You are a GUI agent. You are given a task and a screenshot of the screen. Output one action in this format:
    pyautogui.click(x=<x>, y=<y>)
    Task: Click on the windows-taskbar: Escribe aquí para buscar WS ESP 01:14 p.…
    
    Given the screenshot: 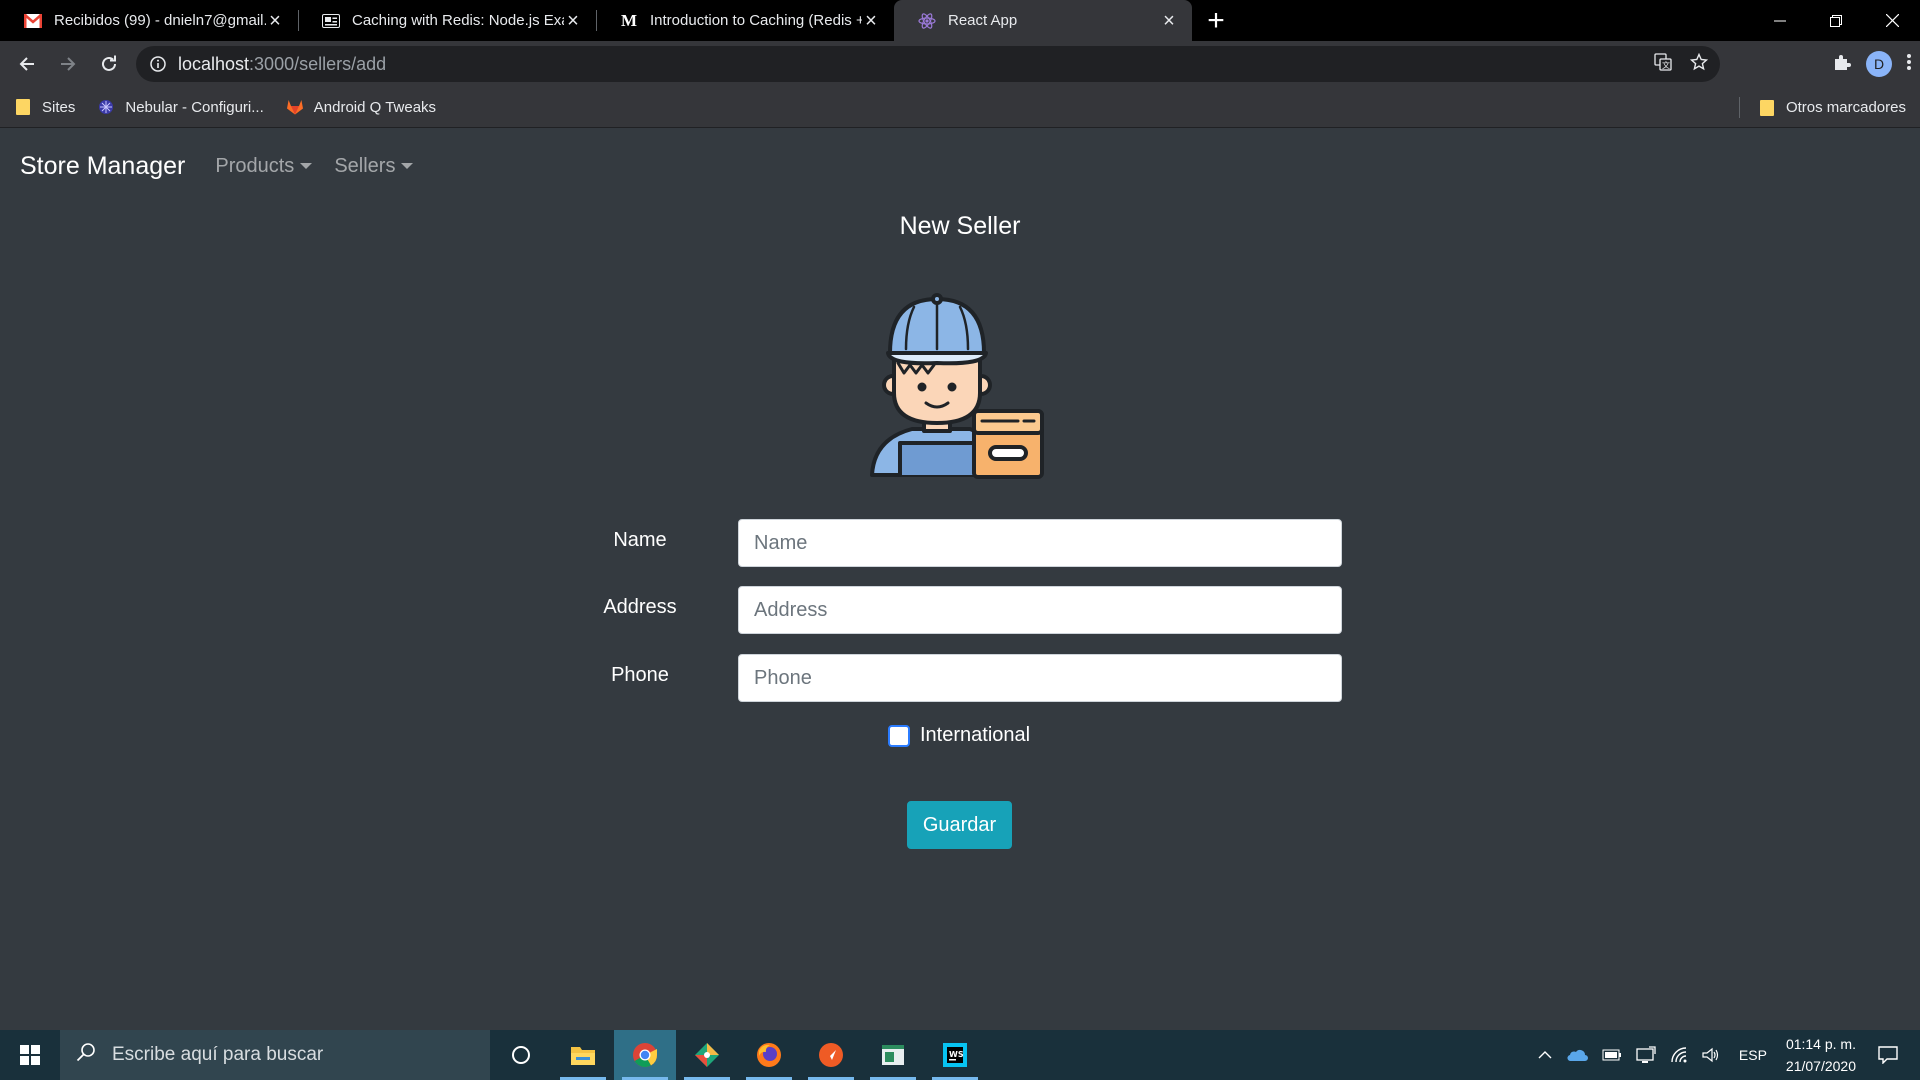 What is the action you would take?
    pyautogui.click(x=960, y=1055)
    